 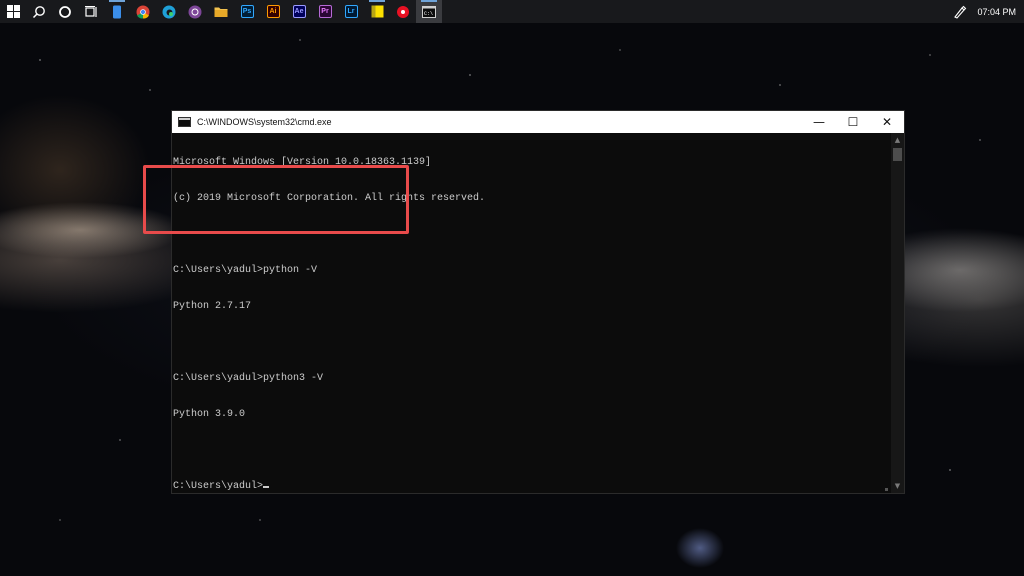 I want to click on taskbar-app-file-explorer, so click(x=221, y=11).